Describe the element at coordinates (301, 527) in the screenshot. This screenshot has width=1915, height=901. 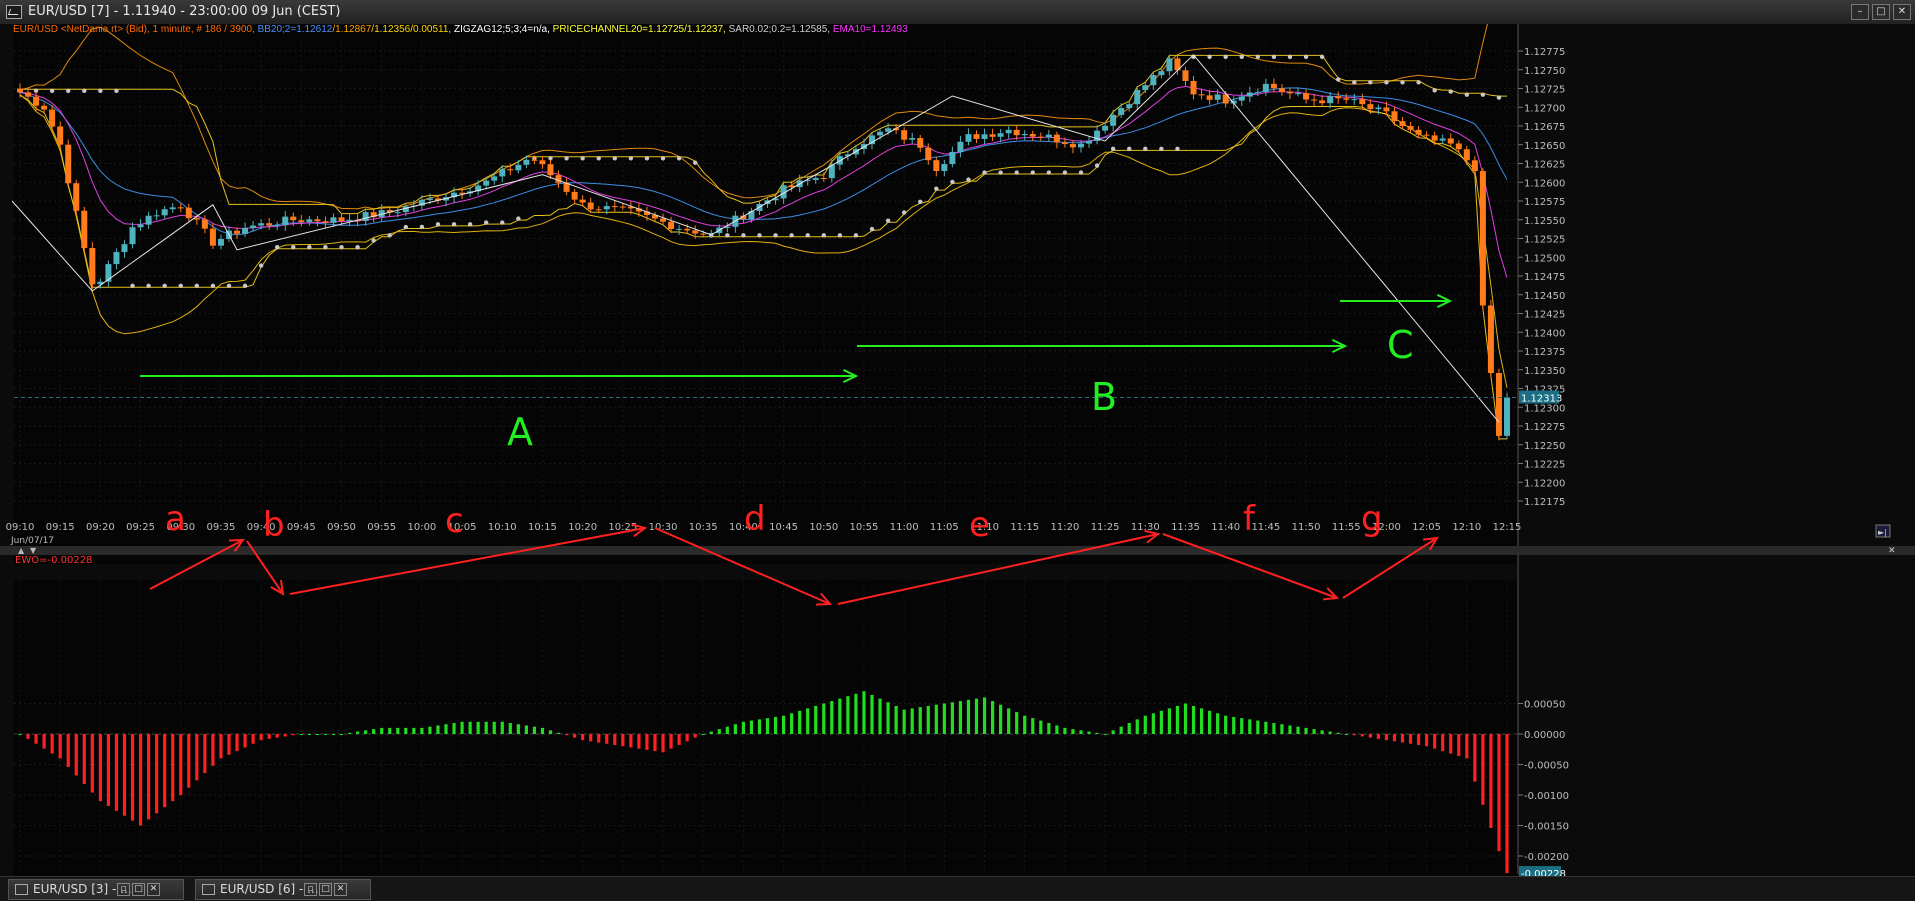
I see `time-tick-label: 09:45` at that location.